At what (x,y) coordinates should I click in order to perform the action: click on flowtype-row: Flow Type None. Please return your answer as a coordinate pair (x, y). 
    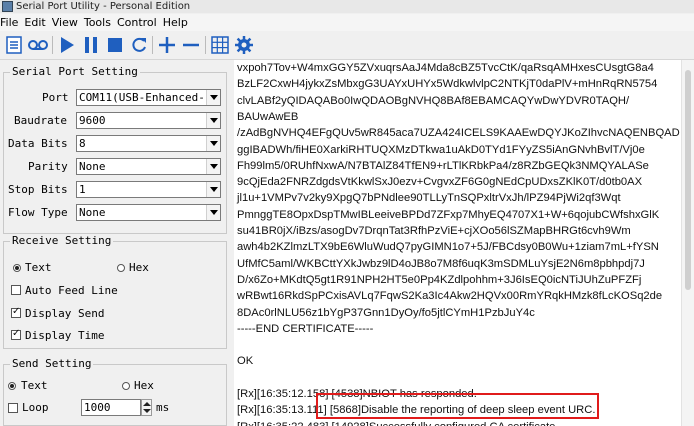
    Looking at the image, I should click on (115, 213).